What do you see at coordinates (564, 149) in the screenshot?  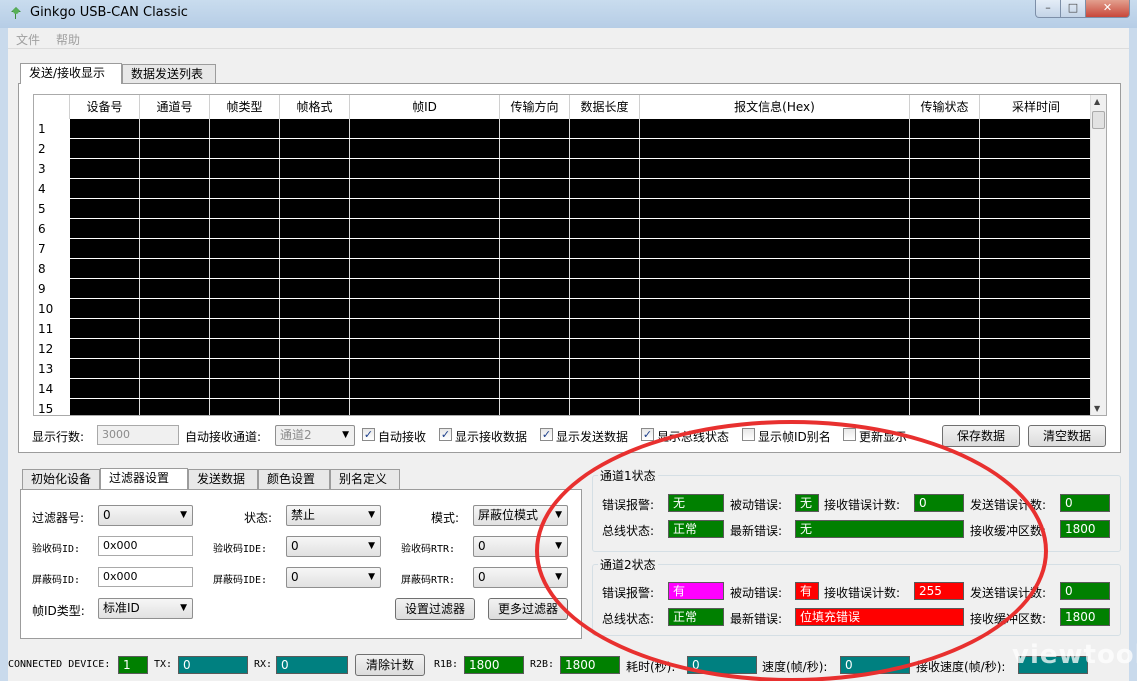 I see `table-row: 2` at bounding box center [564, 149].